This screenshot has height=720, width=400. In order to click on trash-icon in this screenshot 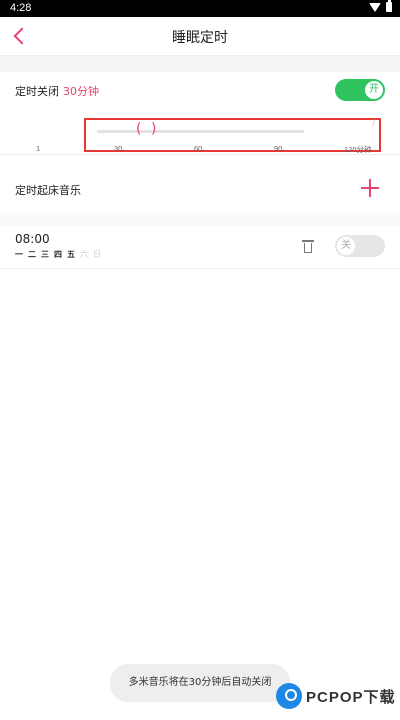, I will do `click(309, 246)`.